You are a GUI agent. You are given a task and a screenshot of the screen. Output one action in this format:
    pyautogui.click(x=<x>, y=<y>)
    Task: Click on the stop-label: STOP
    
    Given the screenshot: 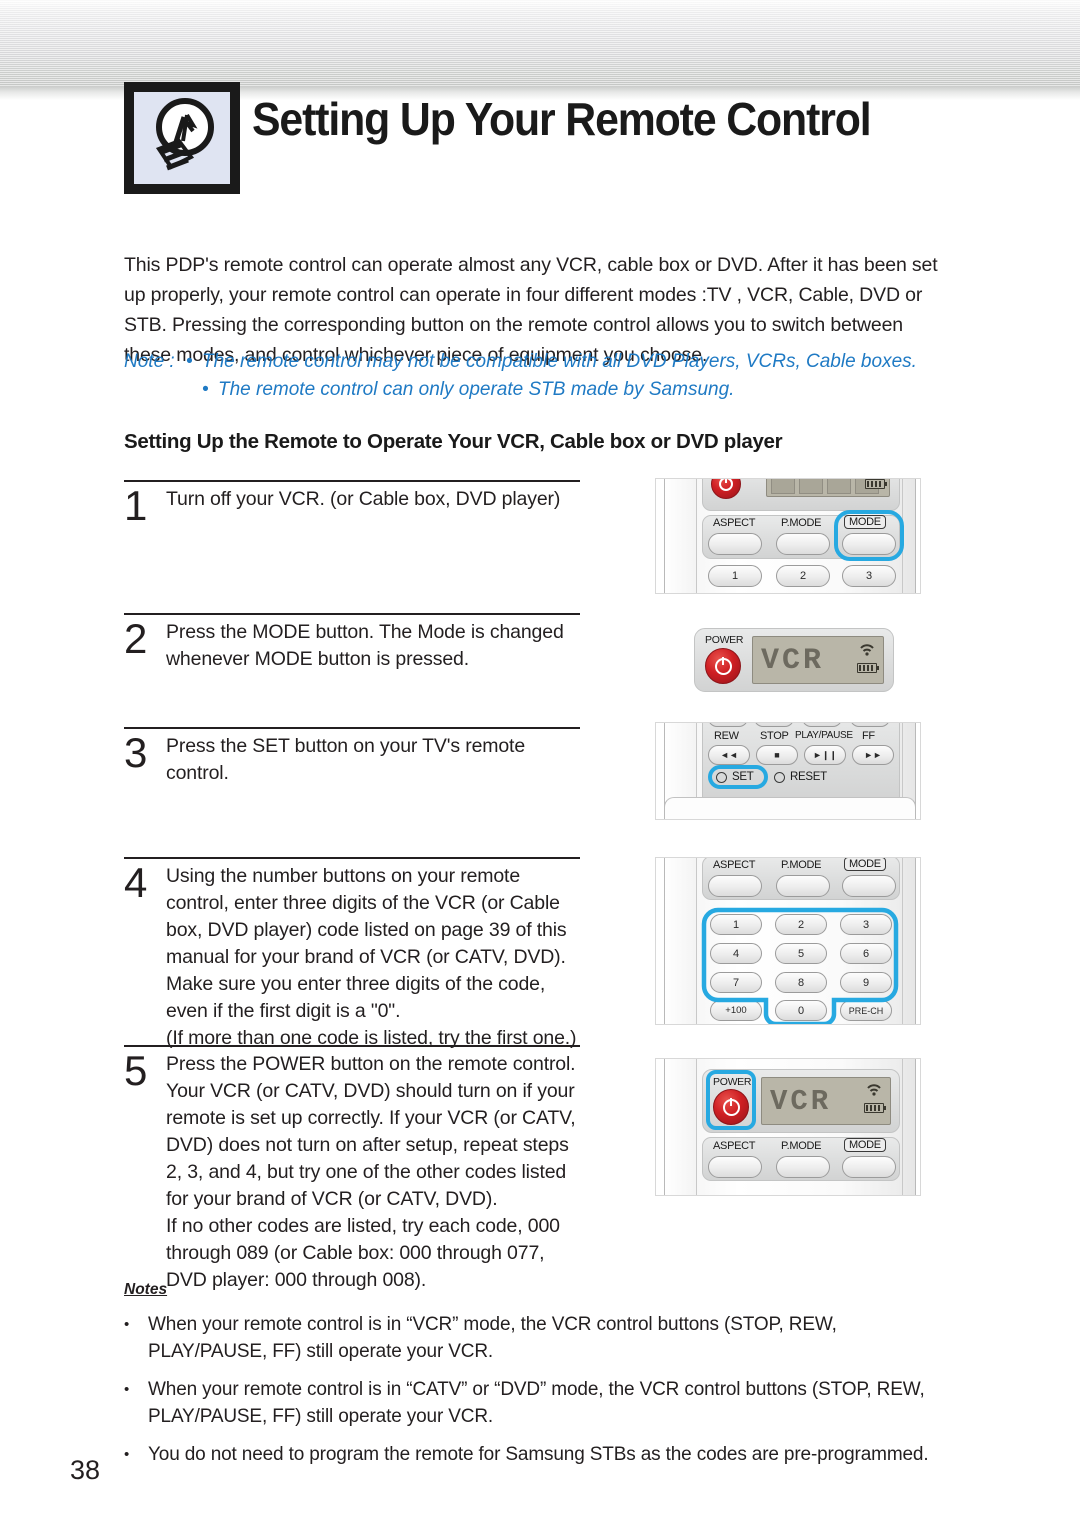 What is the action you would take?
    pyautogui.click(x=774, y=736)
    